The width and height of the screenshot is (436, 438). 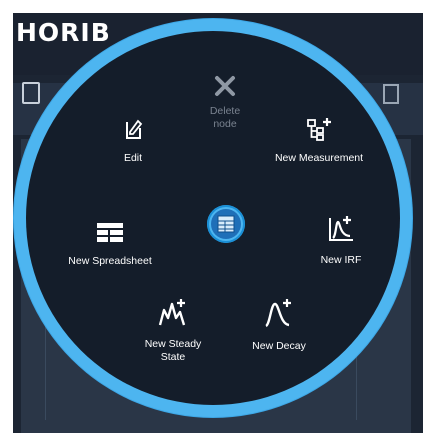 I want to click on new-decay-icon, so click(x=278, y=313).